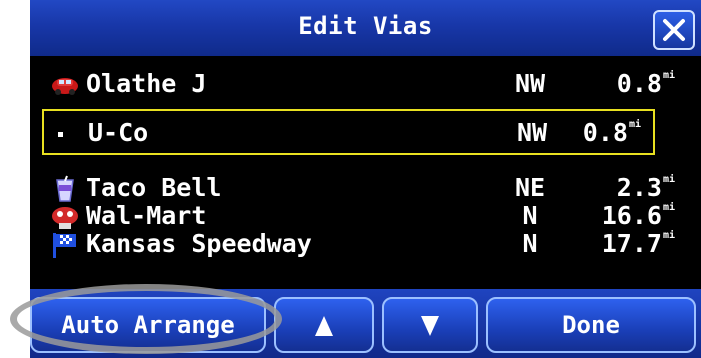 The height and width of the screenshot is (358, 701). What do you see at coordinates (199, 243) in the screenshot?
I see `via-name: Kansas Speedway` at bounding box center [199, 243].